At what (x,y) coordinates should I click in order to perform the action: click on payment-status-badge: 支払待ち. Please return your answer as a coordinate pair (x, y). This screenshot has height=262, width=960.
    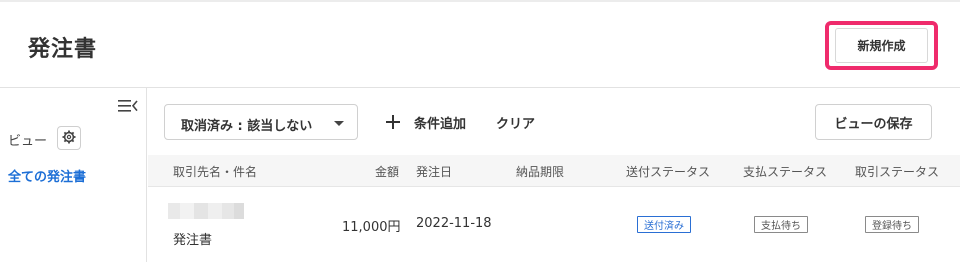
    Looking at the image, I should click on (781, 224).